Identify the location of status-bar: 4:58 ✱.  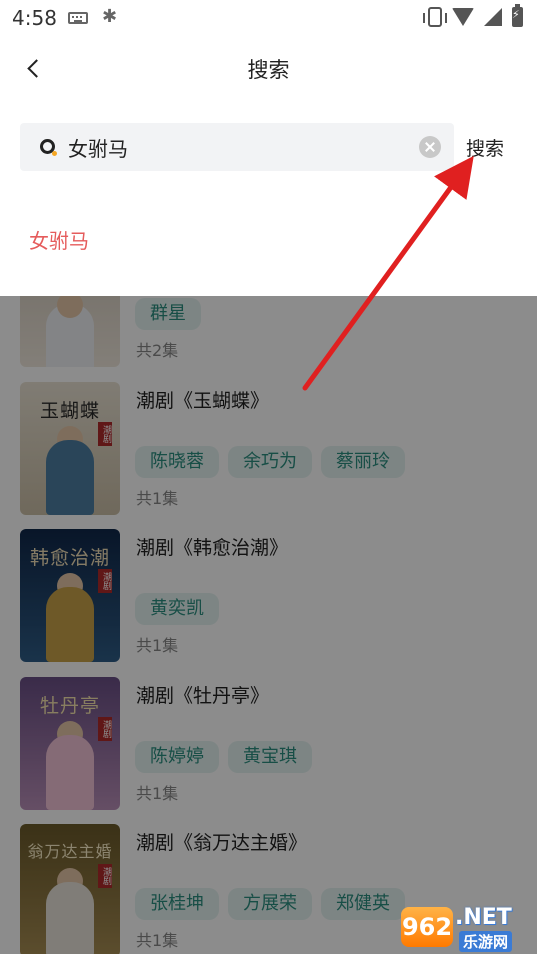
(268, 18).